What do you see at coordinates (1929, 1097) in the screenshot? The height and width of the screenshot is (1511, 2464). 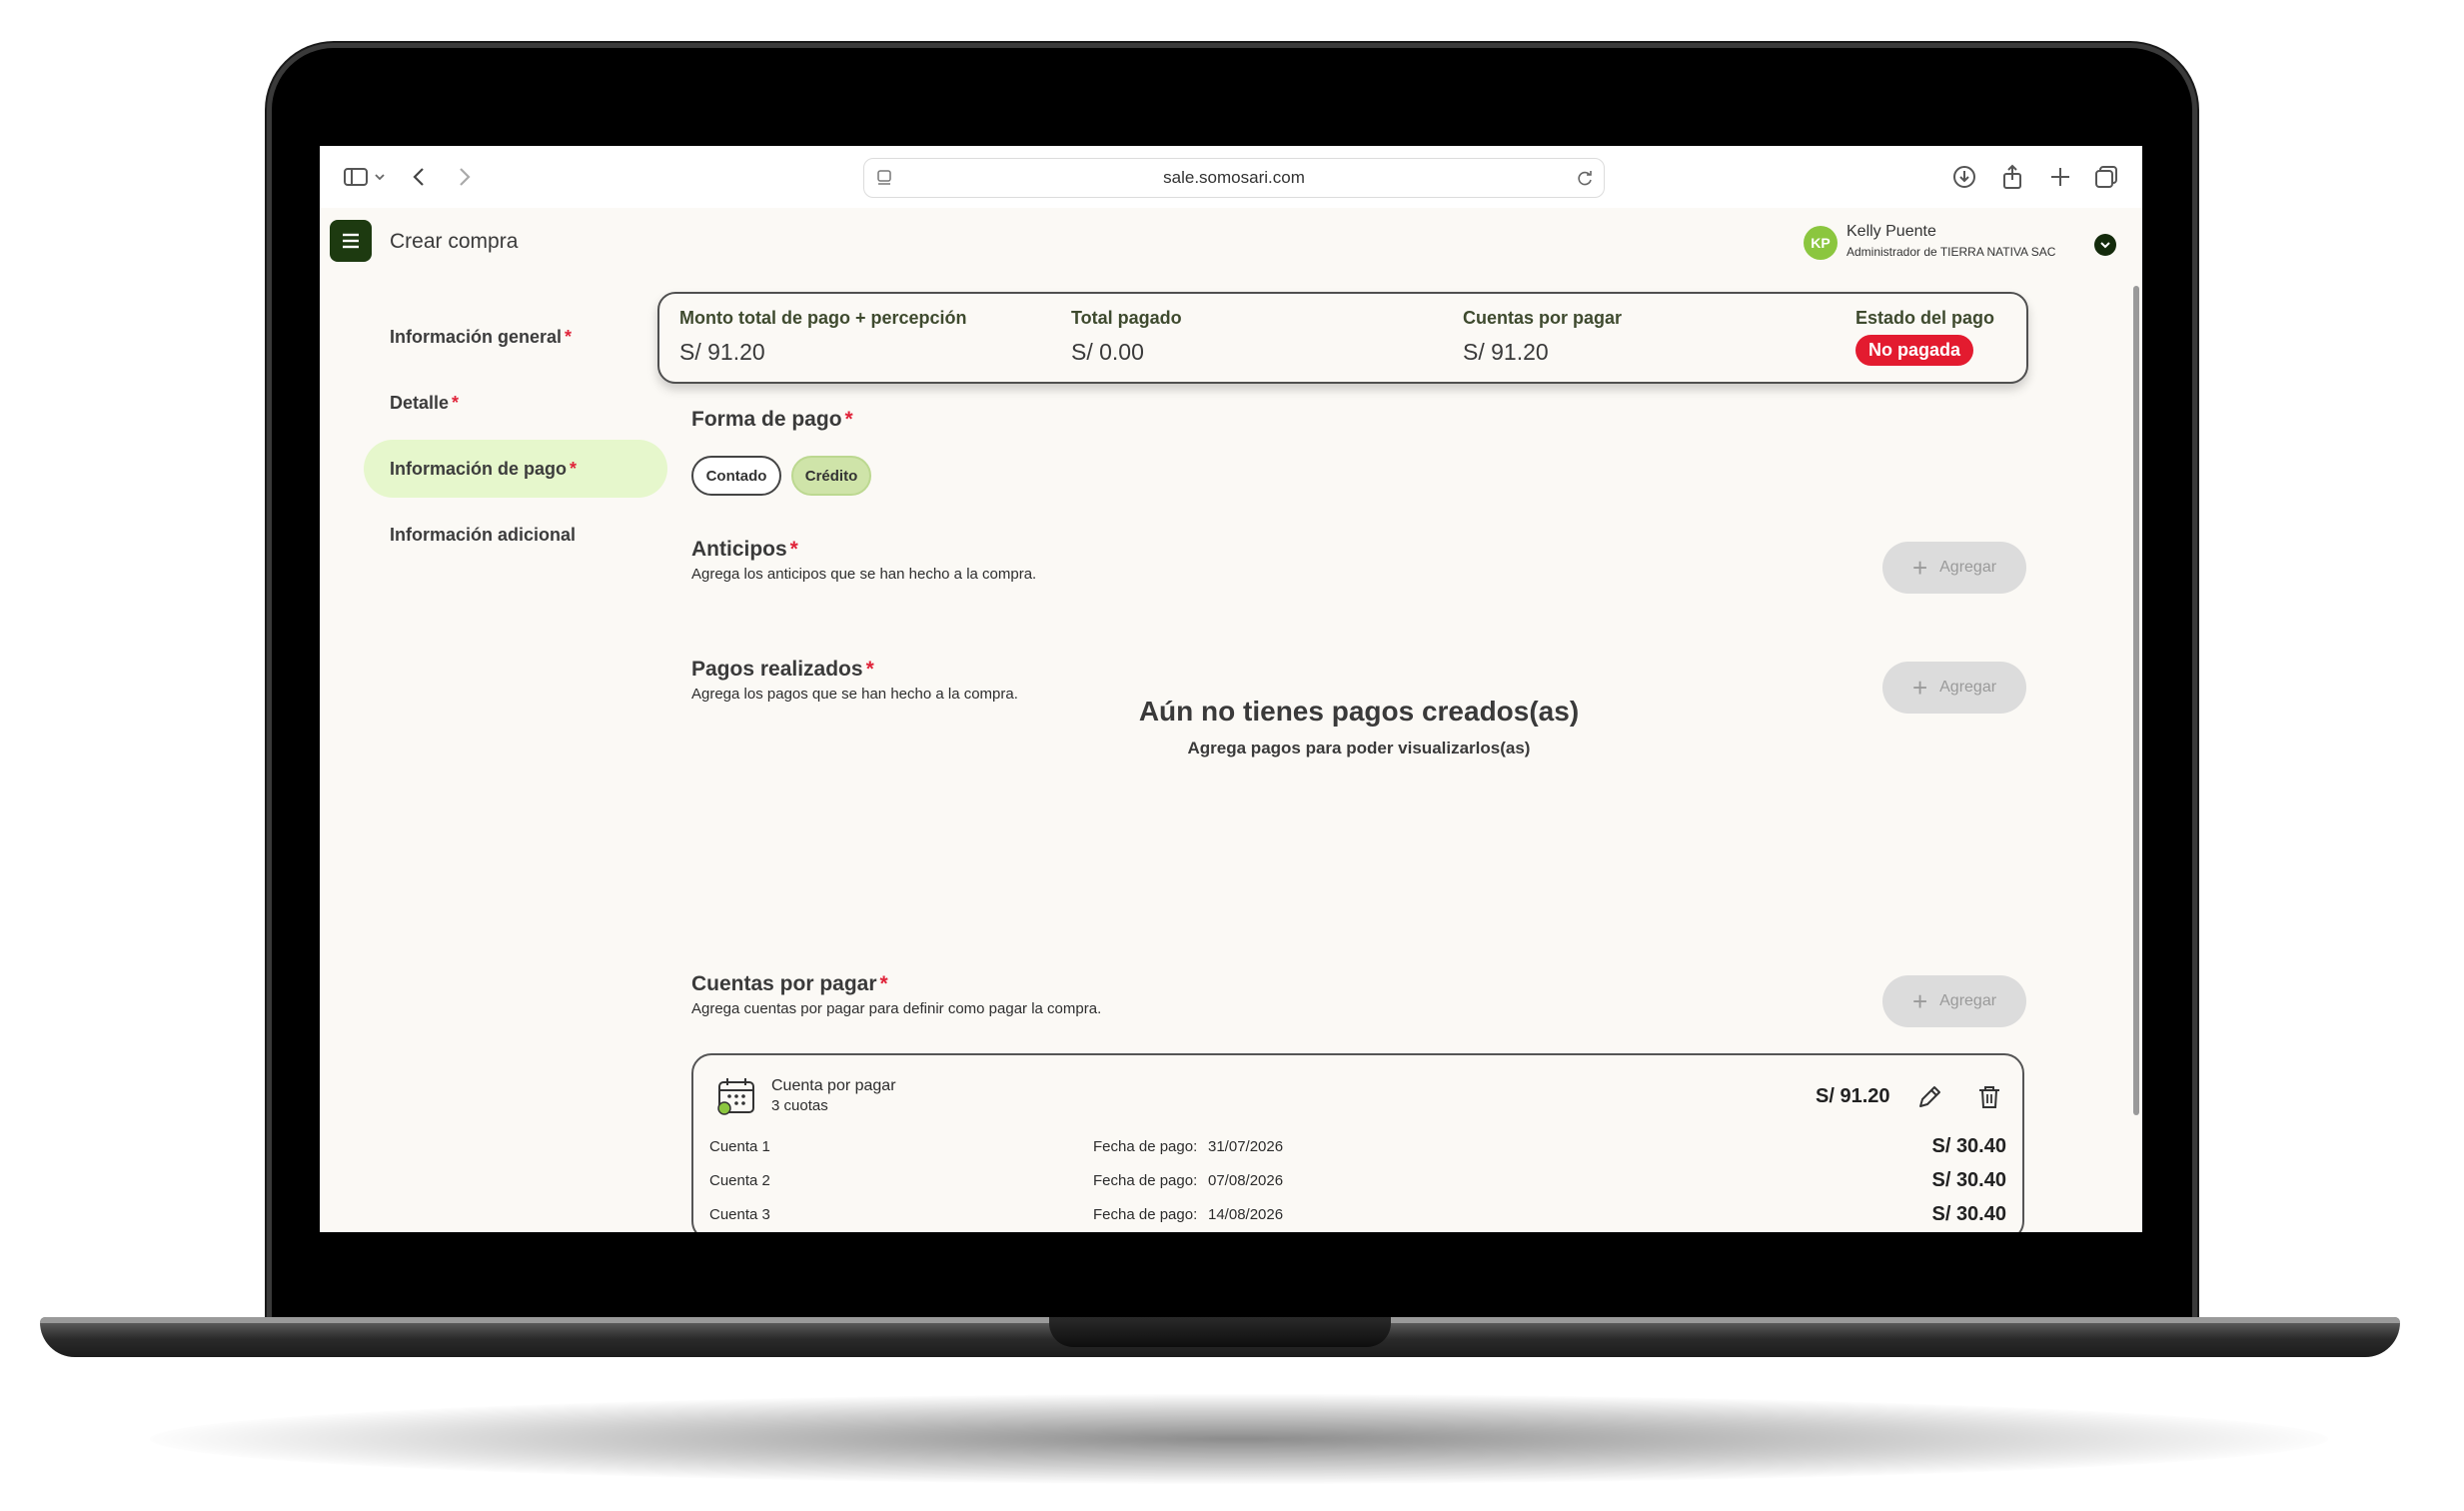 I see `pencil-icon` at bounding box center [1929, 1097].